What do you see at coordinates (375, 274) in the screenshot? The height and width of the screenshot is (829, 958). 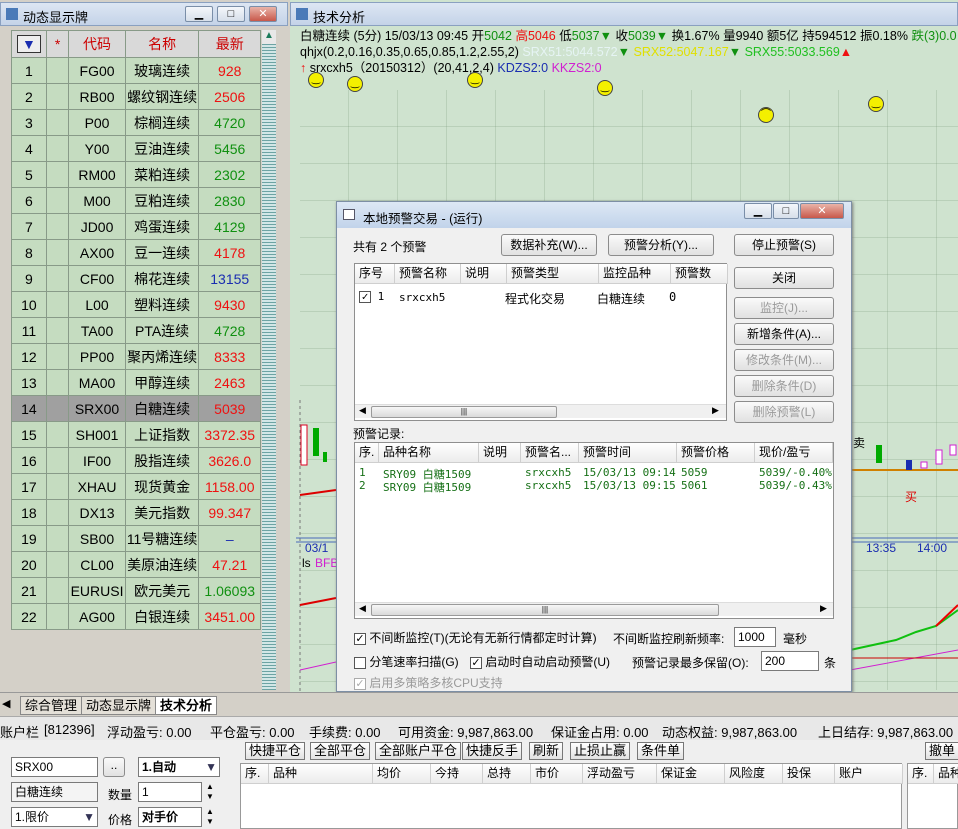 I see `col-header: 序号` at bounding box center [375, 274].